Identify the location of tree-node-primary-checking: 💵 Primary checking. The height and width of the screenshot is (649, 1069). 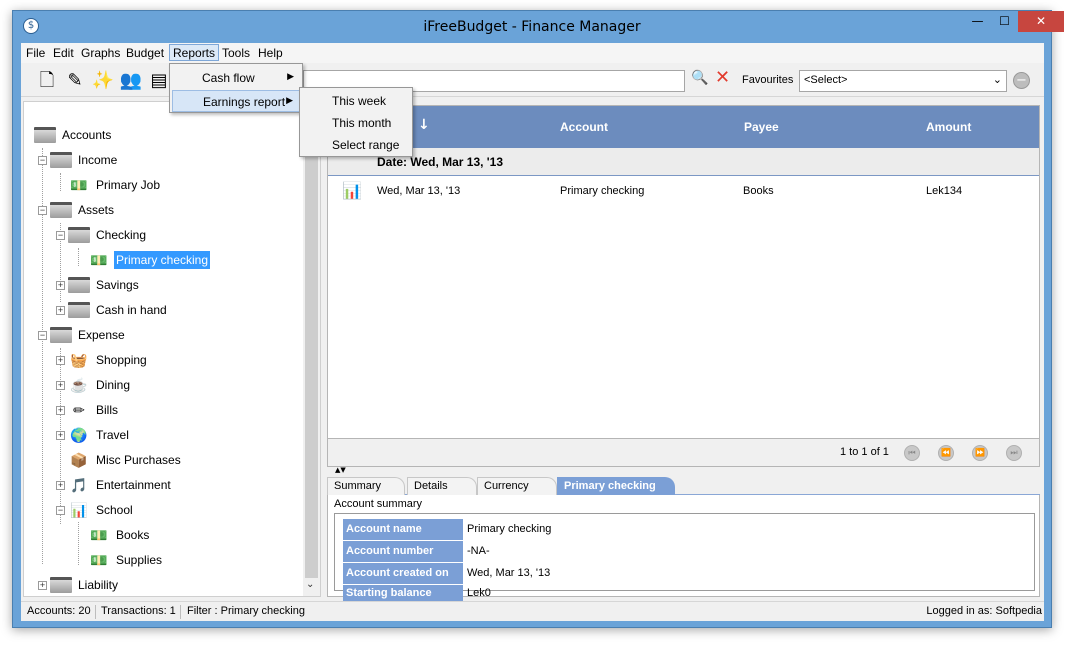
(149, 260).